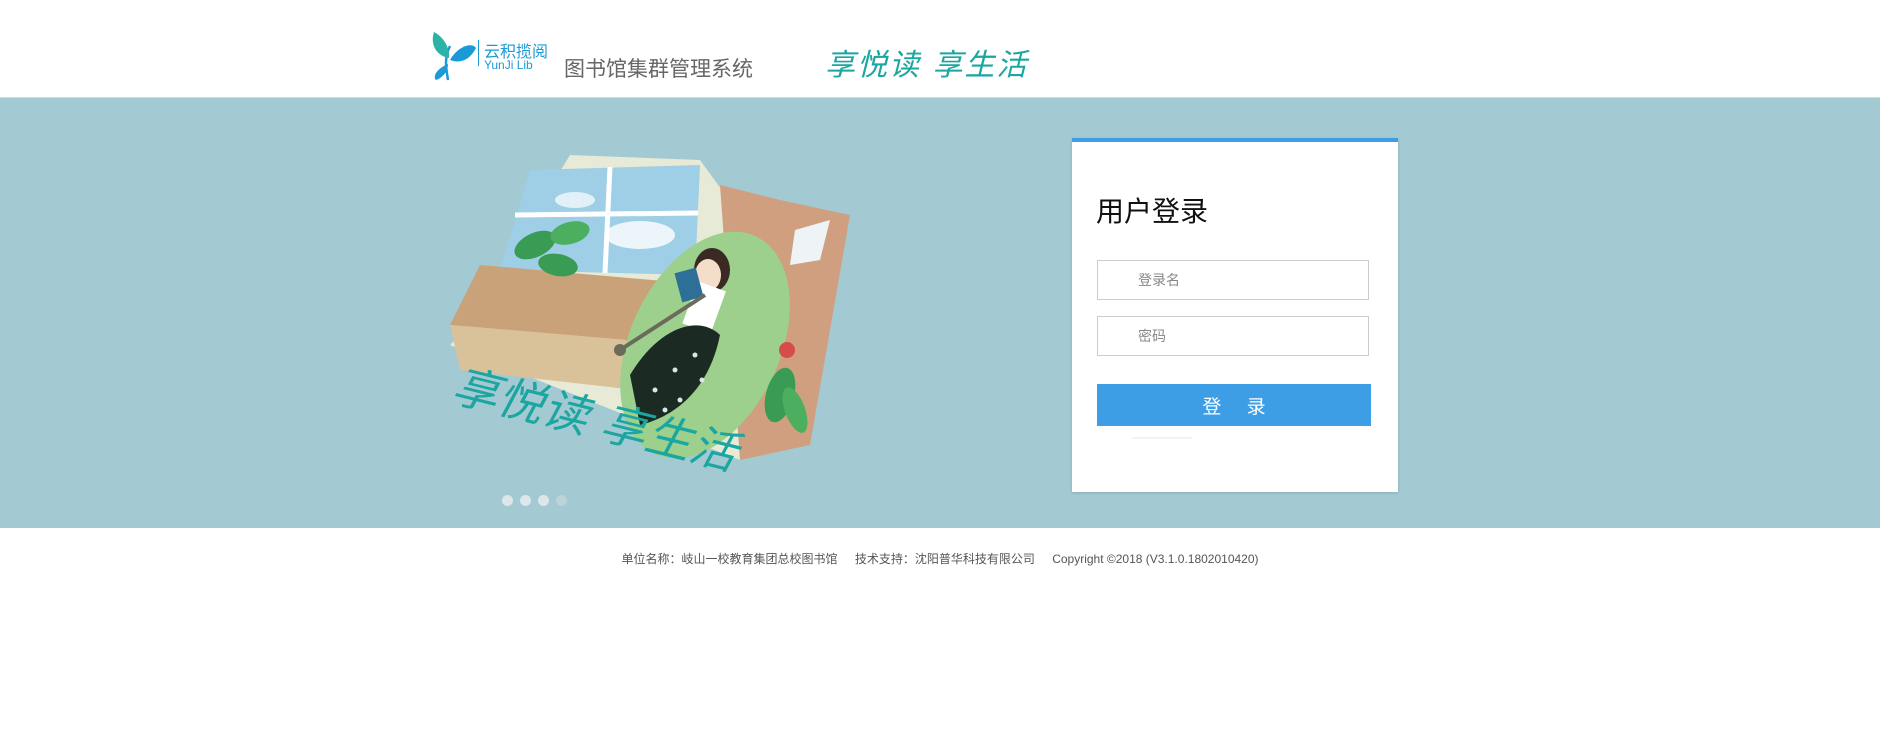 The height and width of the screenshot is (745, 1880). What do you see at coordinates (1233, 280) in the screenshot?
I see `username-input` at bounding box center [1233, 280].